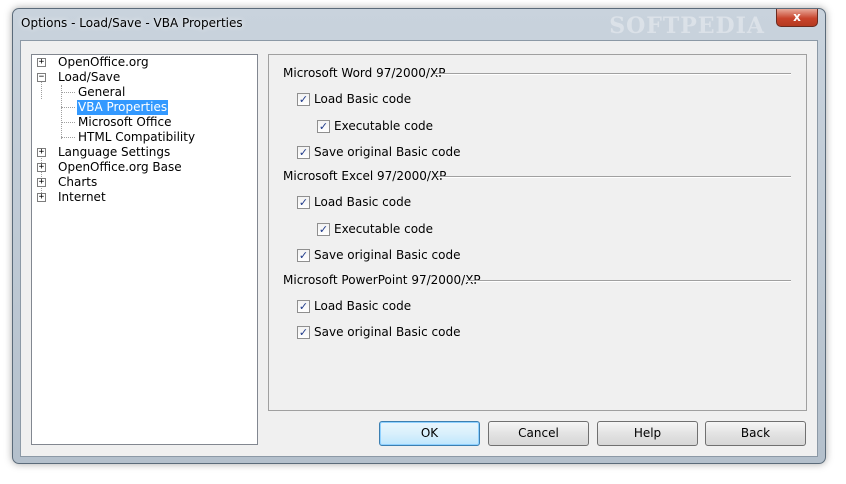  What do you see at coordinates (755, 433) in the screenshot?
I see `back-button: Back` at bounding box center [755, 433].